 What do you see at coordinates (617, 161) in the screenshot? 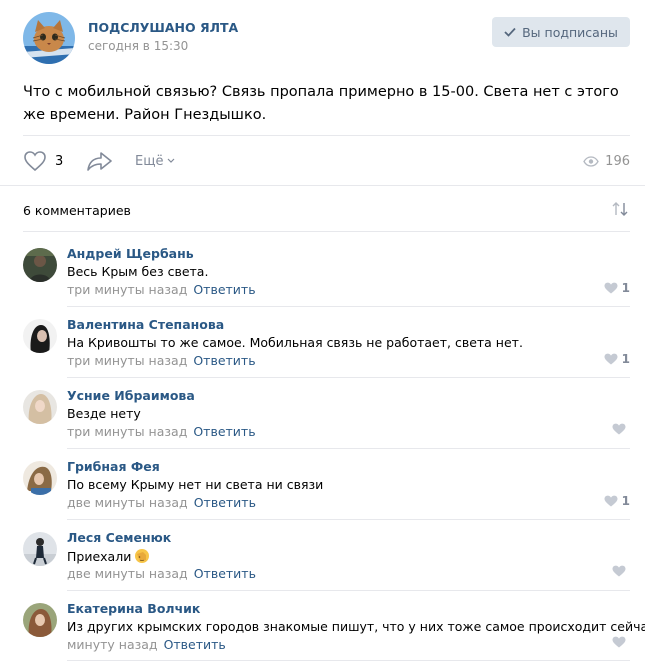
I see `views-count: 196` at bounding box center [617, 161].